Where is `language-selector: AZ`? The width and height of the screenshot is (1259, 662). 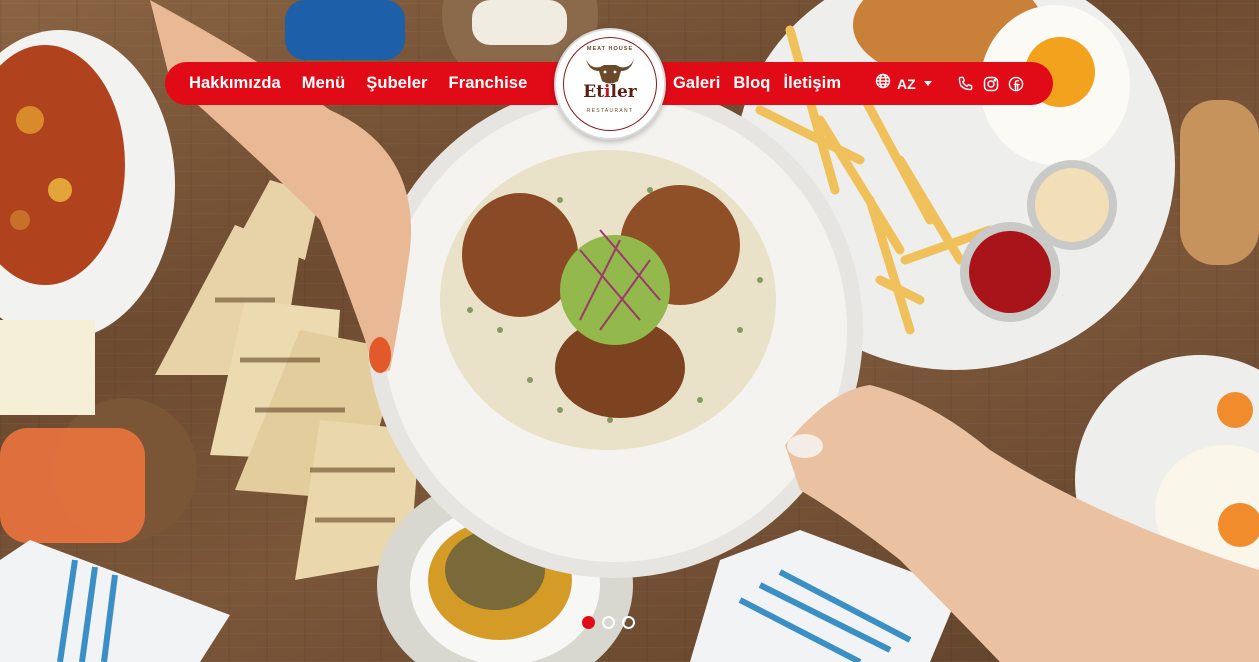
language-selector: AZ is located at coordinates (903, 83).